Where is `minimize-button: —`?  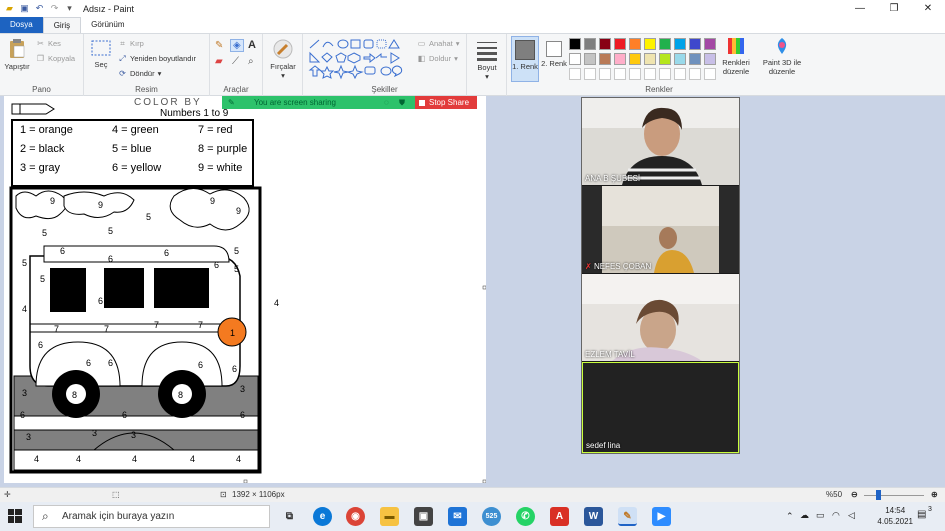 minimize-button: — is located at coordinates (860, 8).